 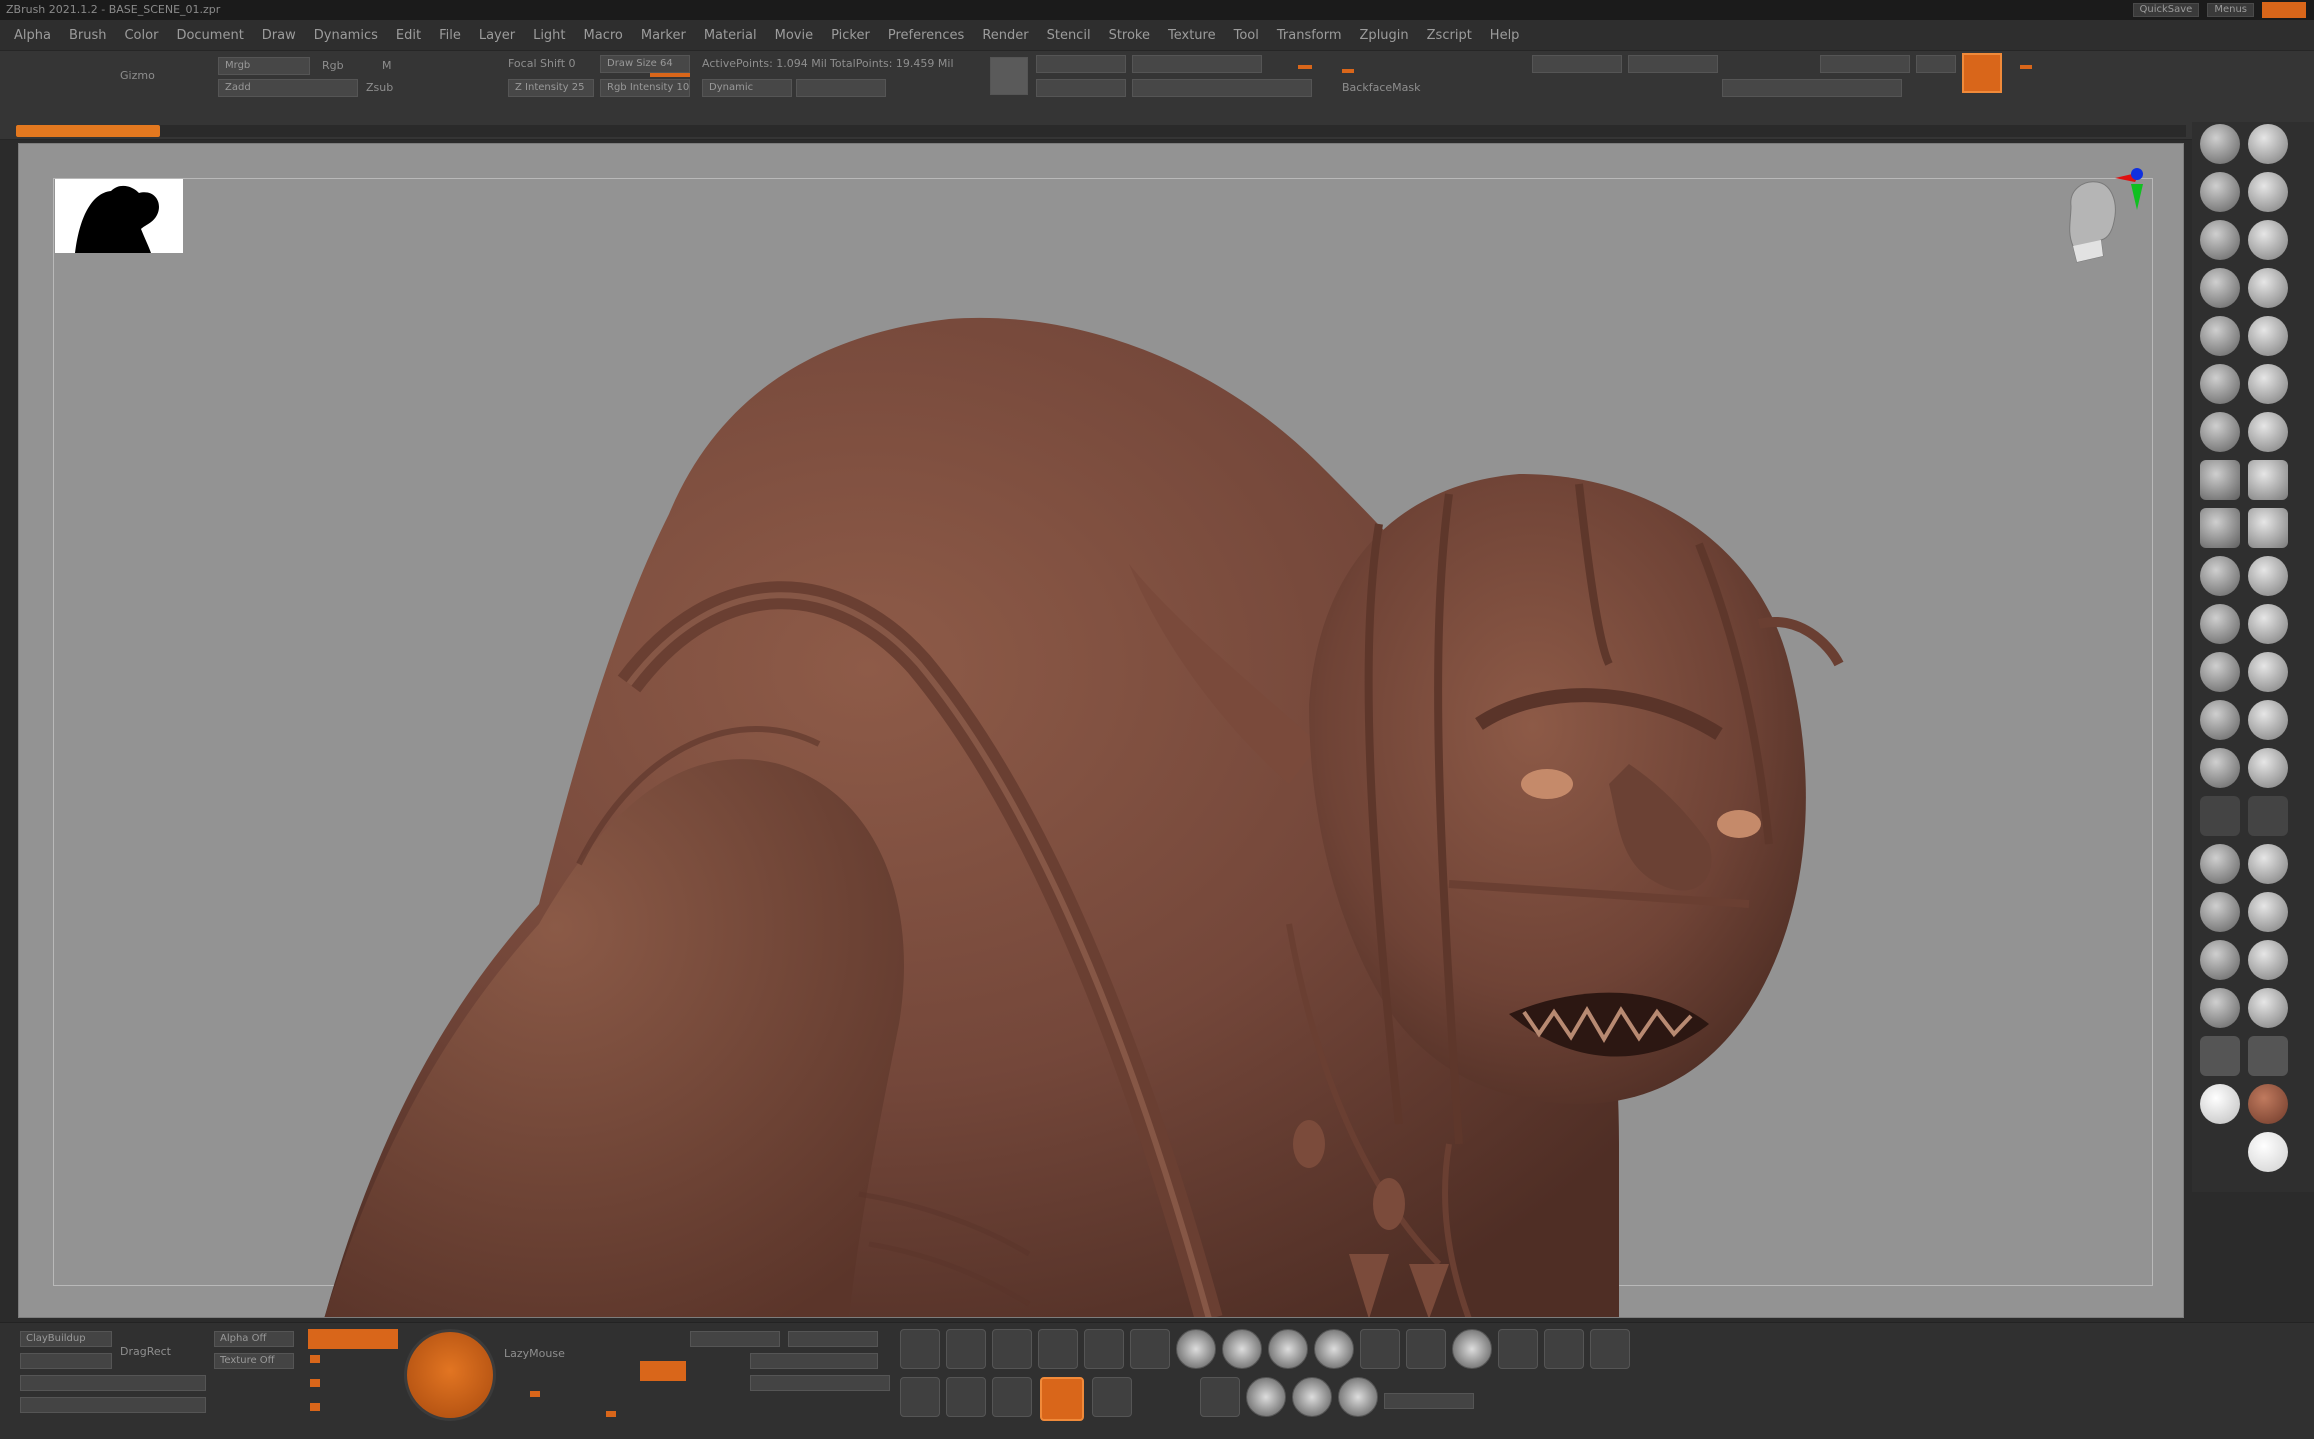 What do you see at coordinates (2268, 1104) in the screenshot?
I see `material-clay-icon` at bounding box center [2268, 1104].